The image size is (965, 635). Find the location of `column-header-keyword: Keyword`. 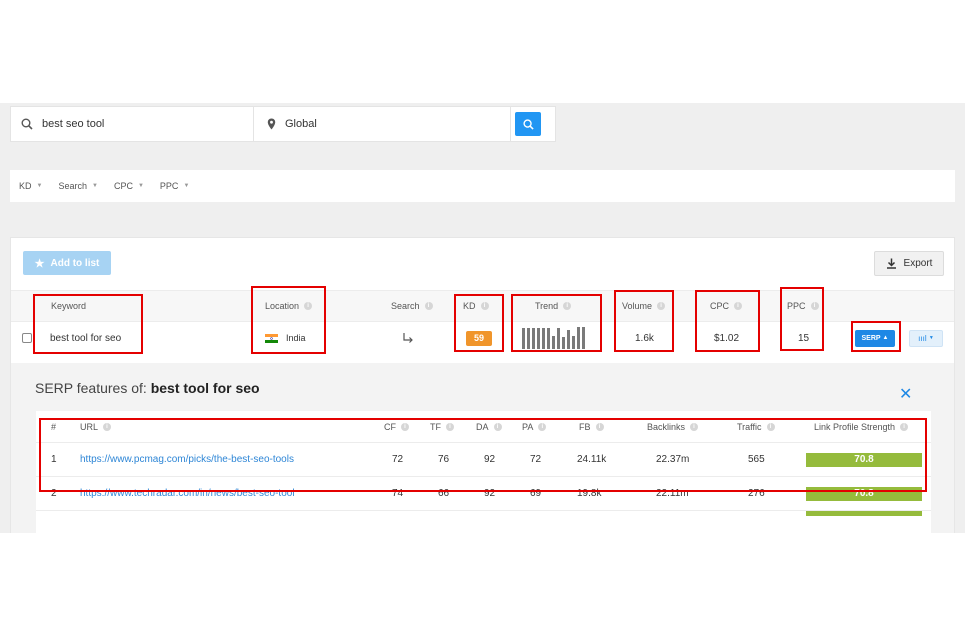

column-header-keyword: Keyword is located at coordinates (68, 306).